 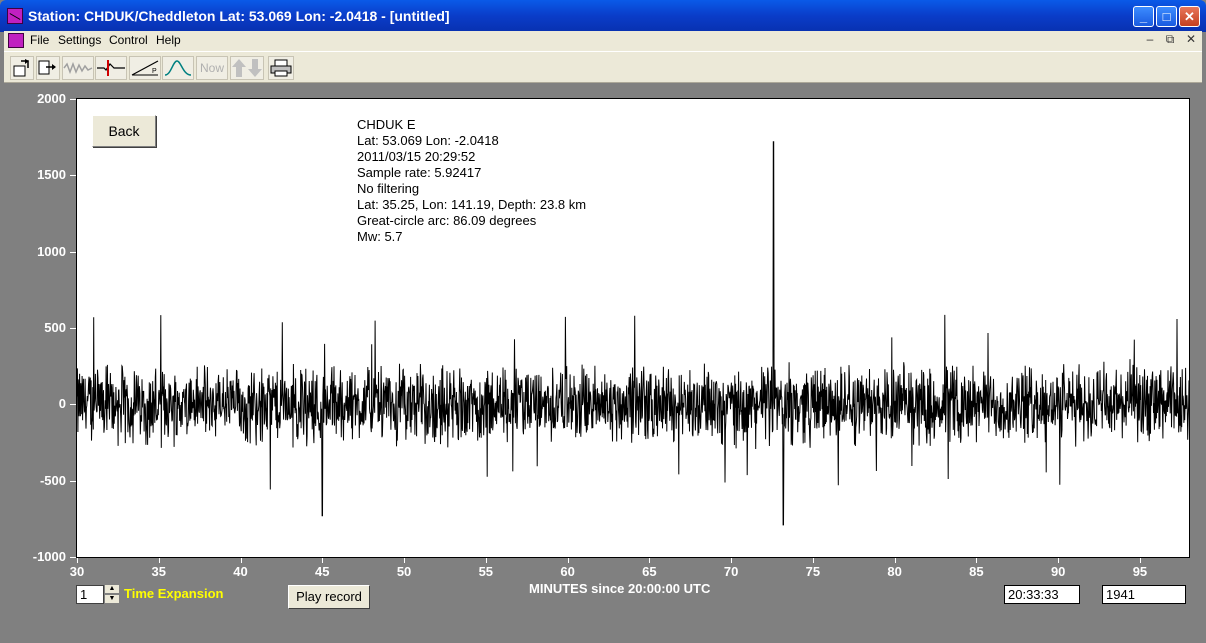 What do you see at coordinates (1191, 39) in the screenshot?
I see `mdi-close-button: ✕` at bounding box center [1191, 39].